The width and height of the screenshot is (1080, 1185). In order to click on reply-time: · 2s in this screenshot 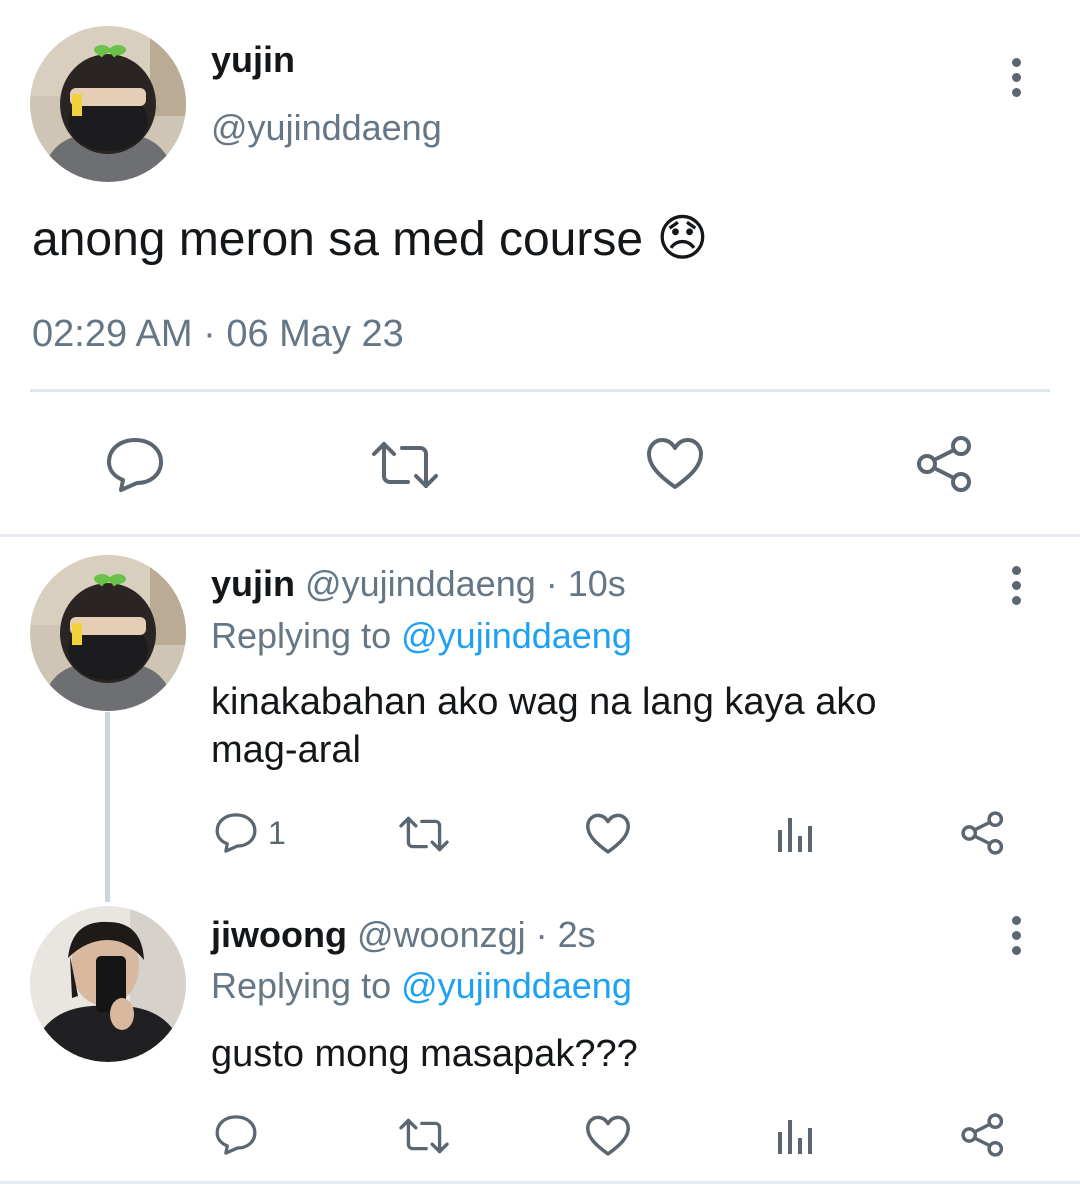, I will do `click(565, 934)`.